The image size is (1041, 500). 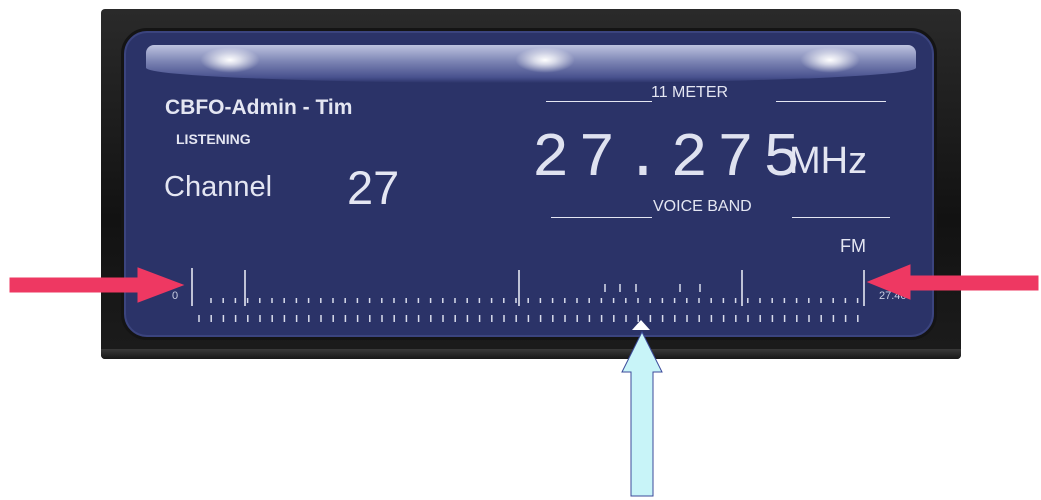 What do you see at coordinates (702, 206) in the screenshot?
I see `band-label-bottom: VOICE BAND` at bounding box center [702, 206].